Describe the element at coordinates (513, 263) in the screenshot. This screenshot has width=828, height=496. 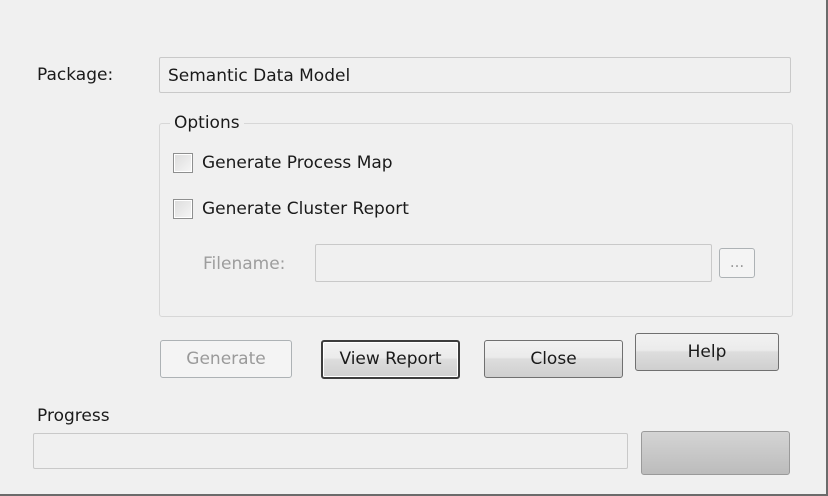
I see `filename-field` at that location.